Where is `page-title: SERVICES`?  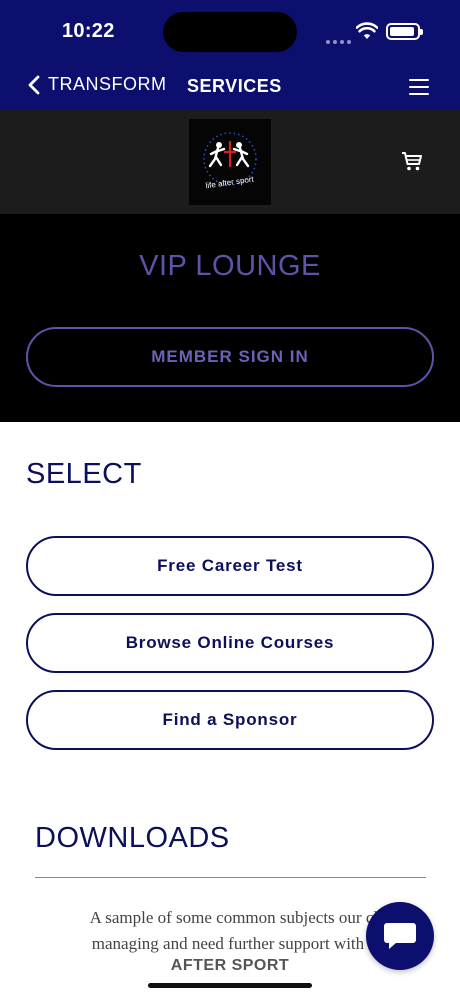
page-title: SERVICES is located at coordinates (234, 86).